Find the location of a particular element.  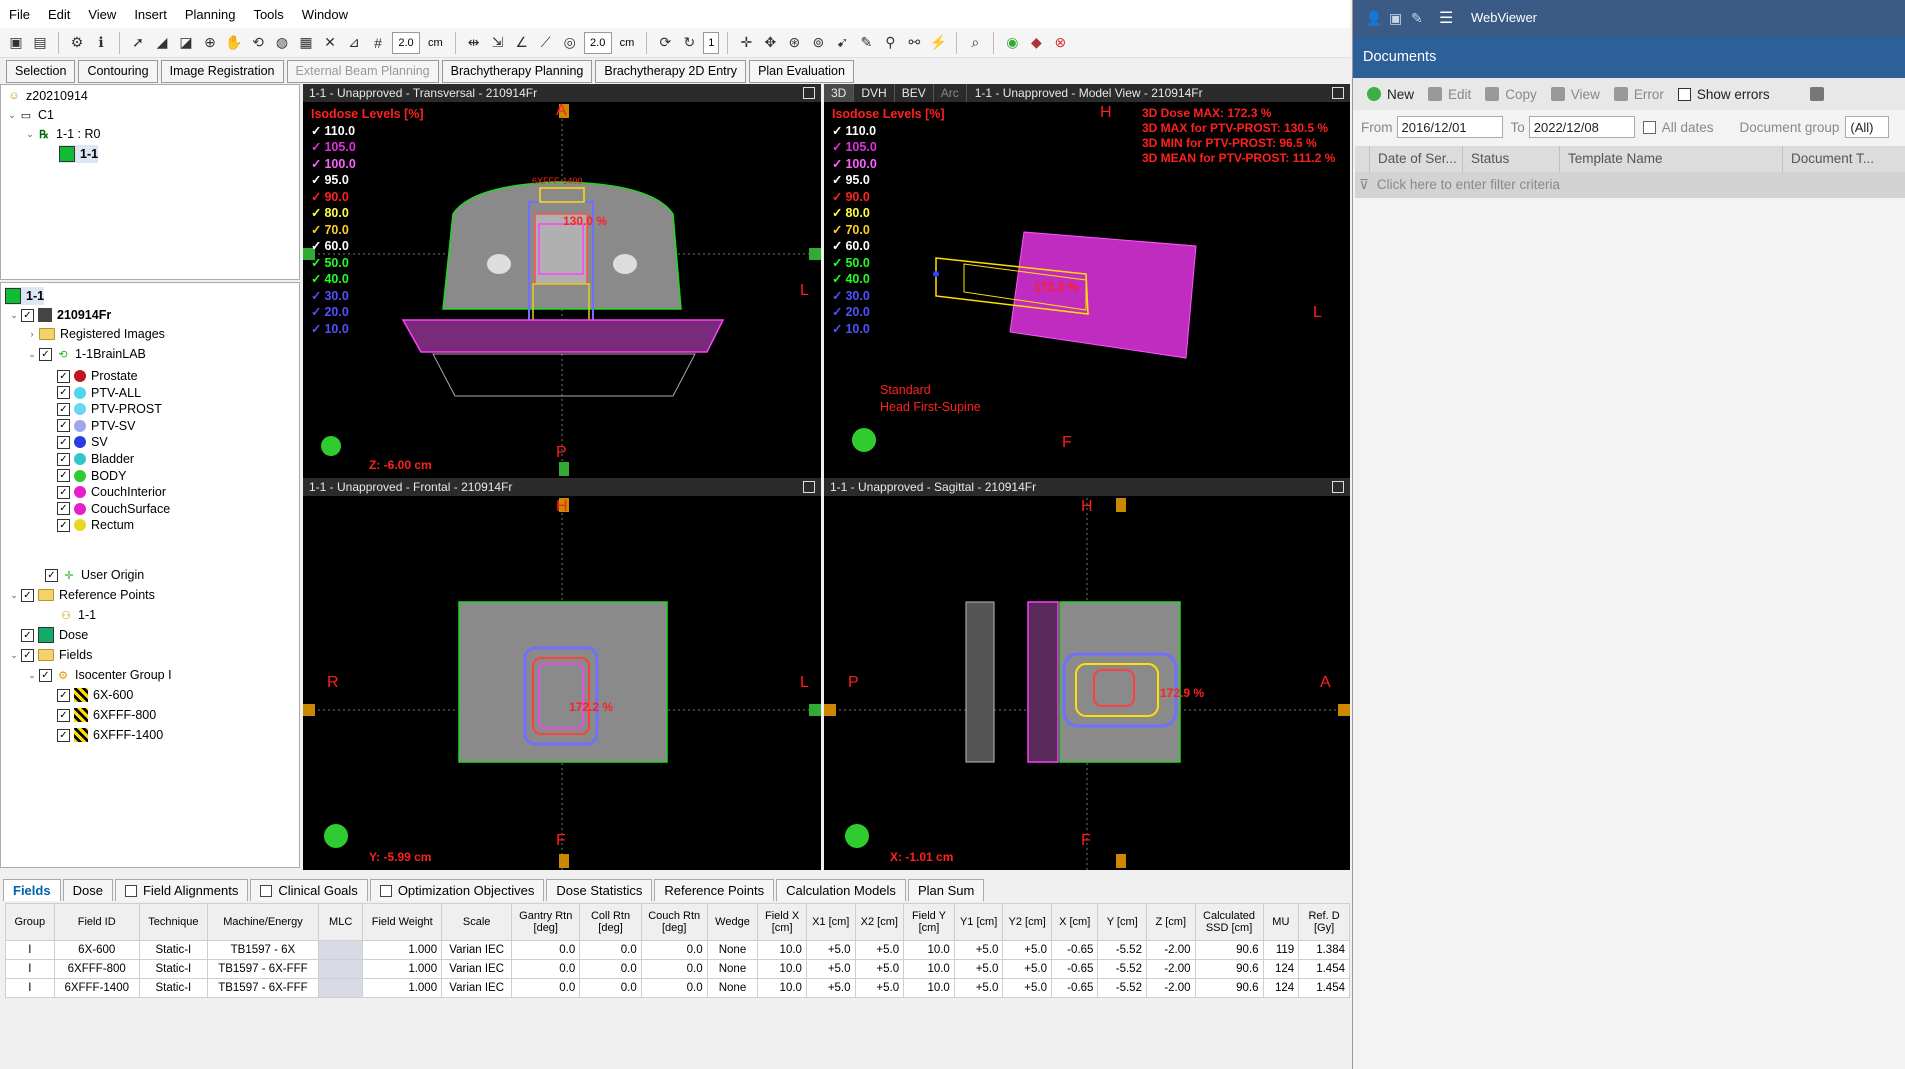

tab-reference-points: Reference Points is located at coordinates (714, 890).